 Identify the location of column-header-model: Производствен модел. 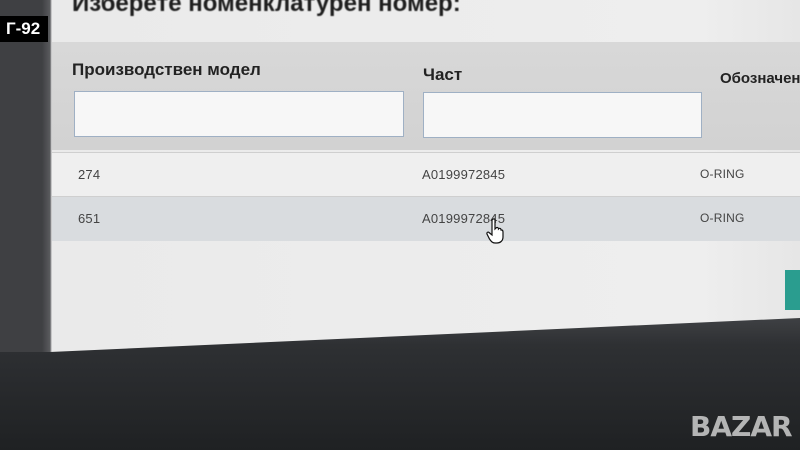
(166, 69).